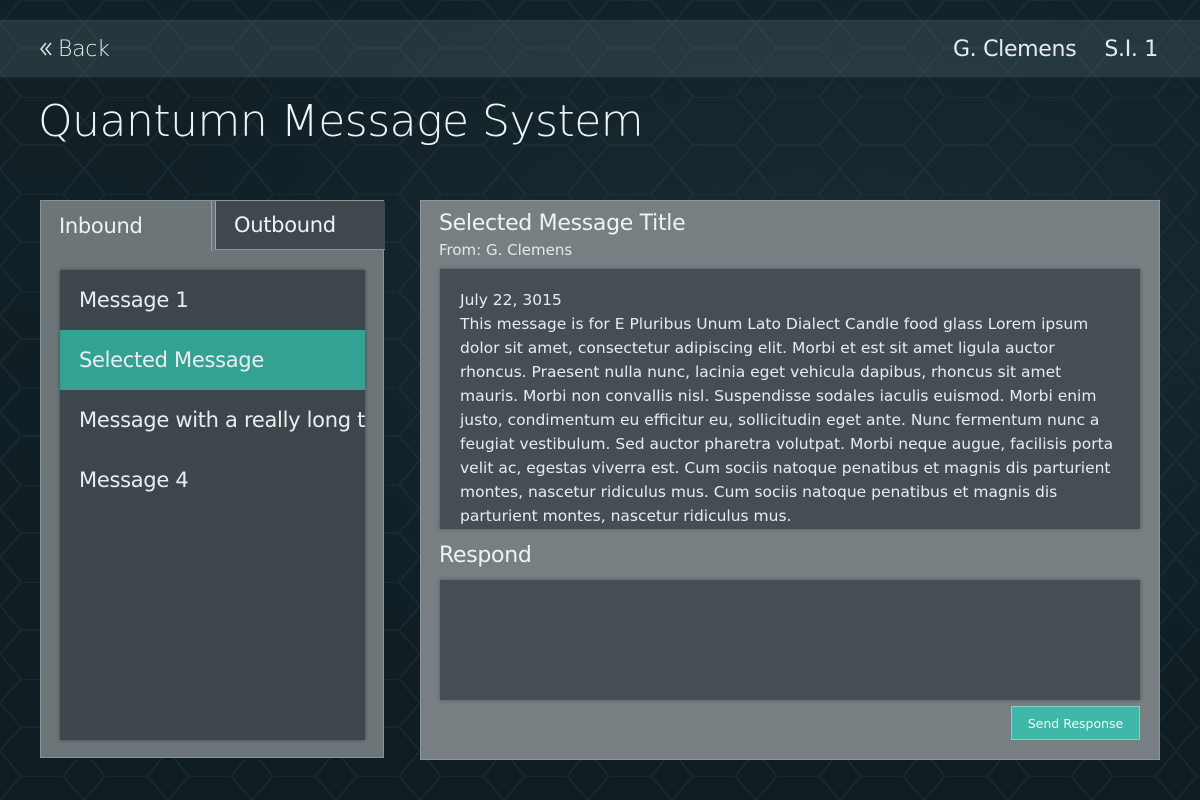  What do you see at coordinates (212, 300) in the screenshot?
I see `list-item-message-1: Message 1` at bounding box center [212, 300].